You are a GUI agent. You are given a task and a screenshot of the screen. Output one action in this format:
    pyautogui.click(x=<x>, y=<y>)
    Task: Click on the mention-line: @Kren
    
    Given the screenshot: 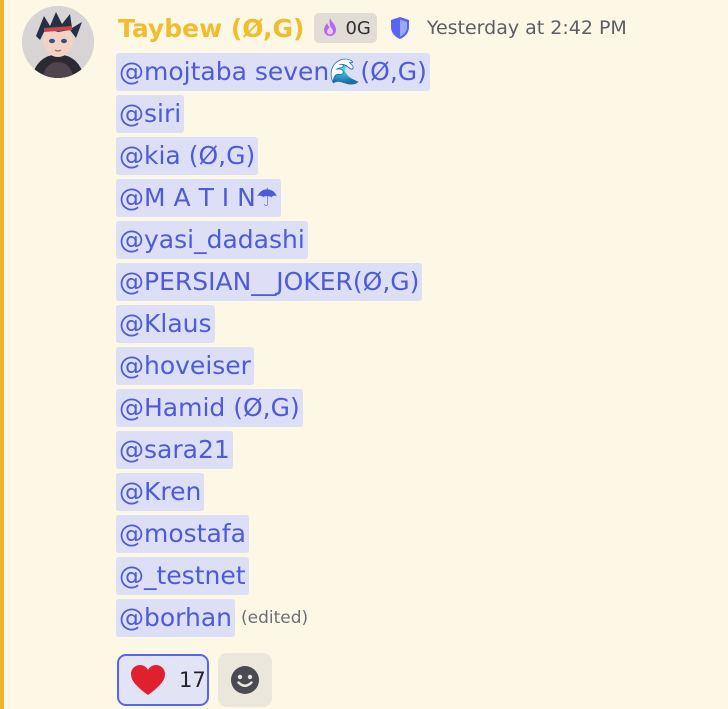 What is the action you would take?
    pyautogui.click(x=273, y=492)
    